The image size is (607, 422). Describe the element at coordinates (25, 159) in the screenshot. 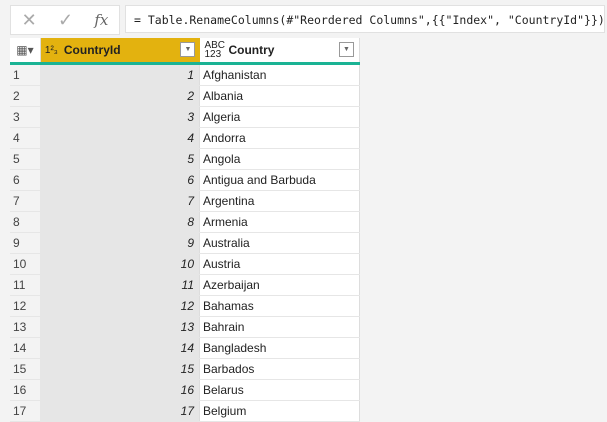

I see `row-number: 5` at that location.